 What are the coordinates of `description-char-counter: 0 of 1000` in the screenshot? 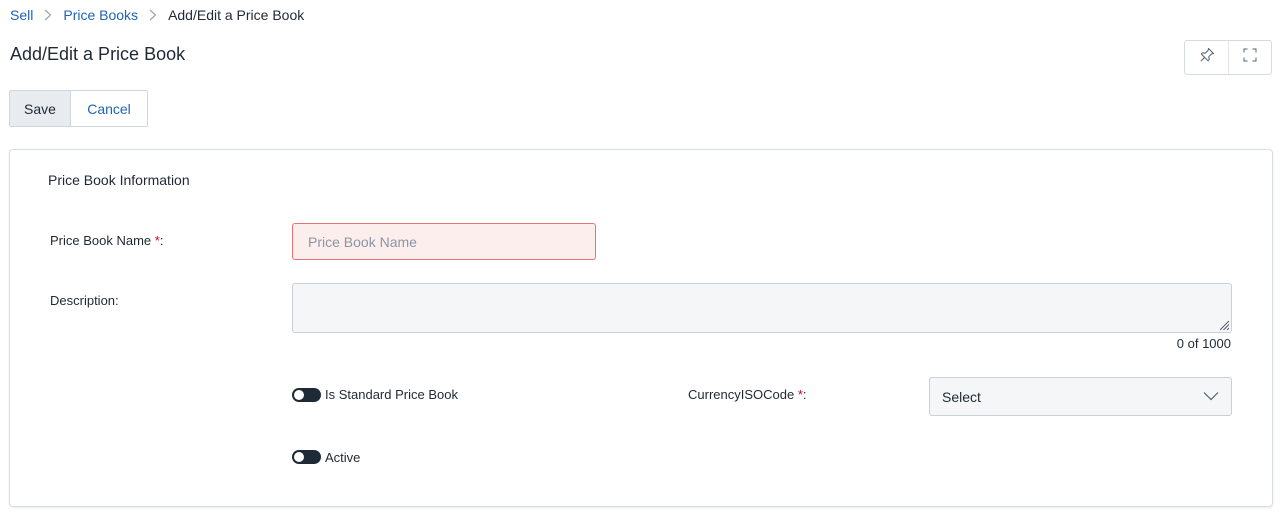 It's located at (1203, 343).